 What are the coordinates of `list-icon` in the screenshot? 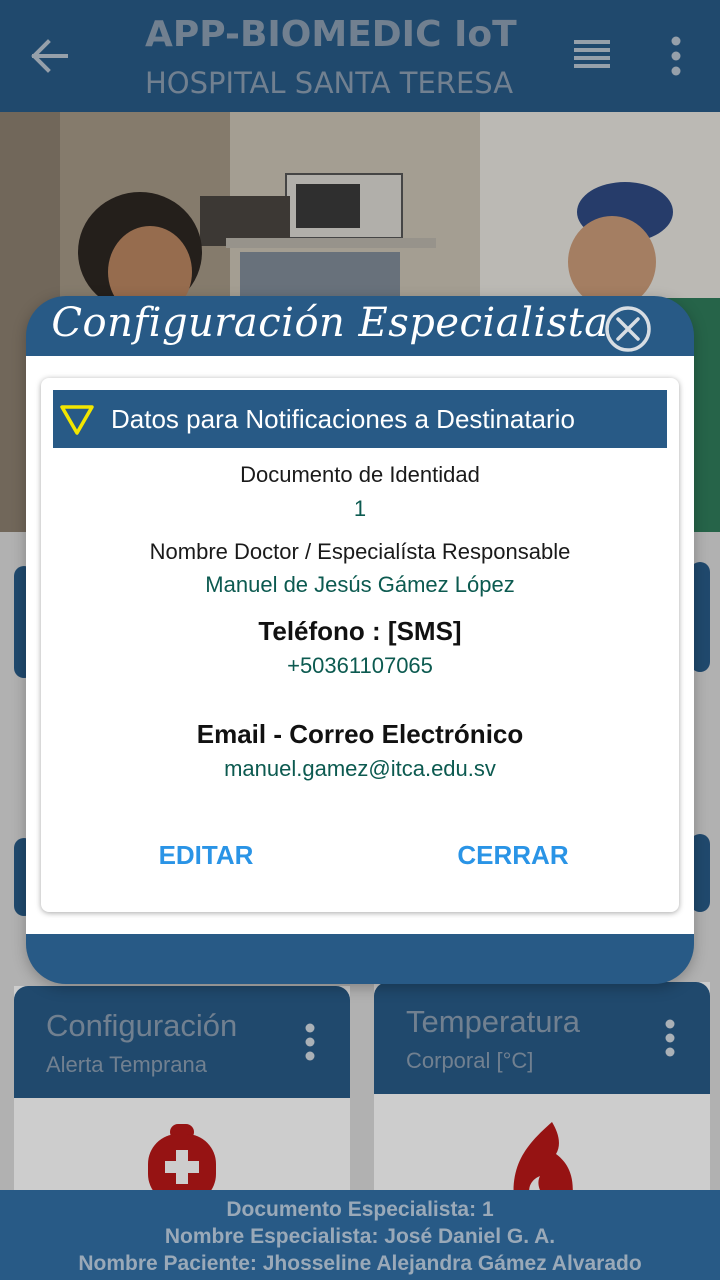 It's located at (592, 55).